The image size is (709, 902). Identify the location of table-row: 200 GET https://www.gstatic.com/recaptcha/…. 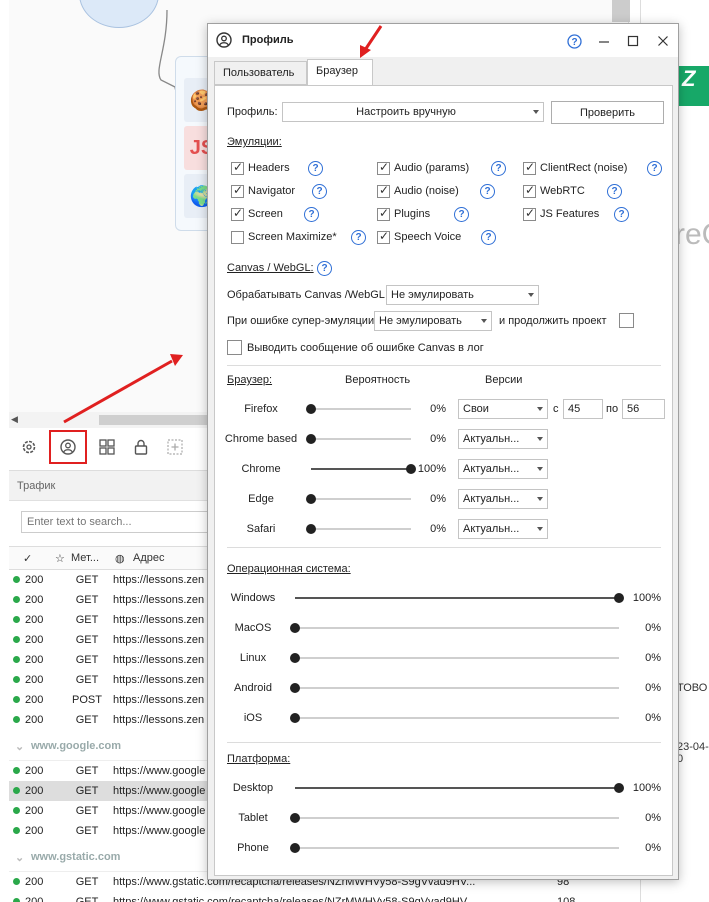
(309, 897).